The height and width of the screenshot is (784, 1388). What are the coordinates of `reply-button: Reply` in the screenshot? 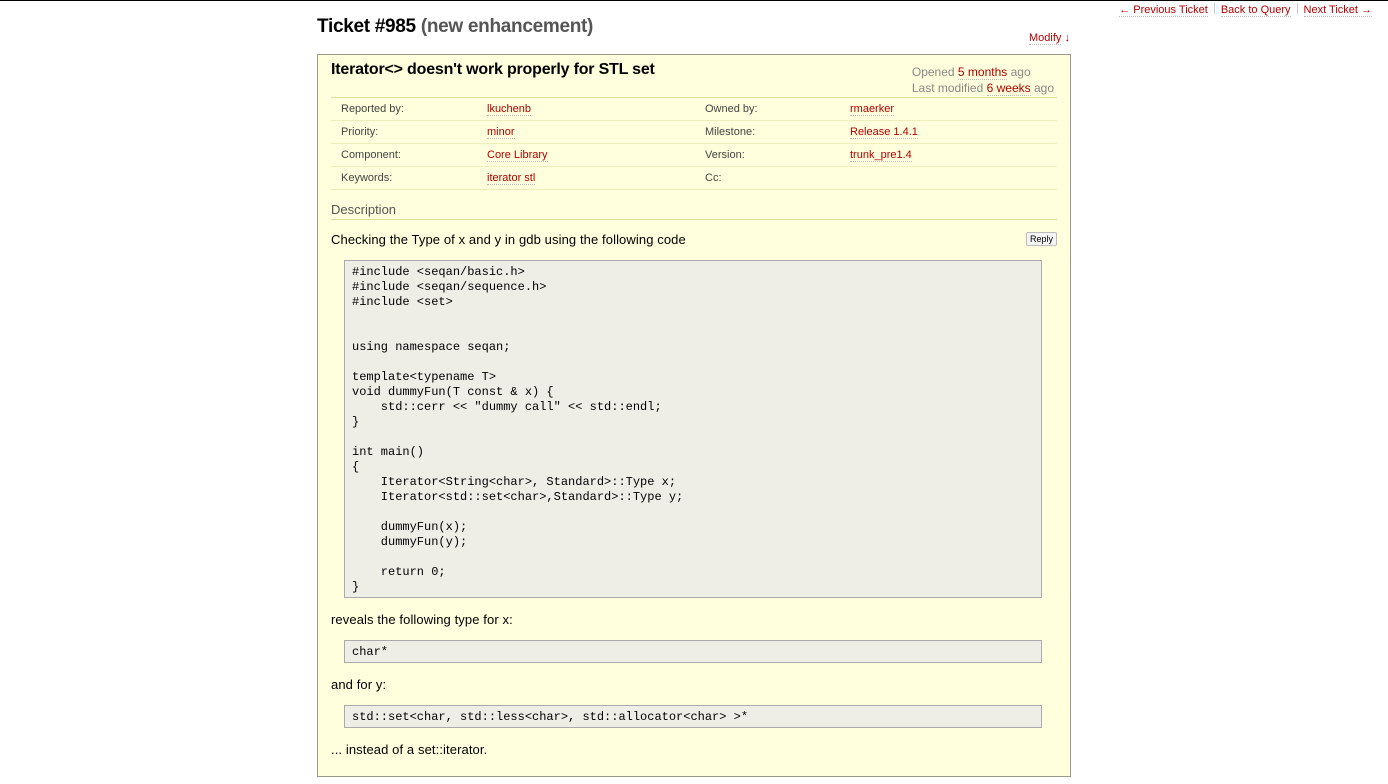 It's located at (1041, 239).